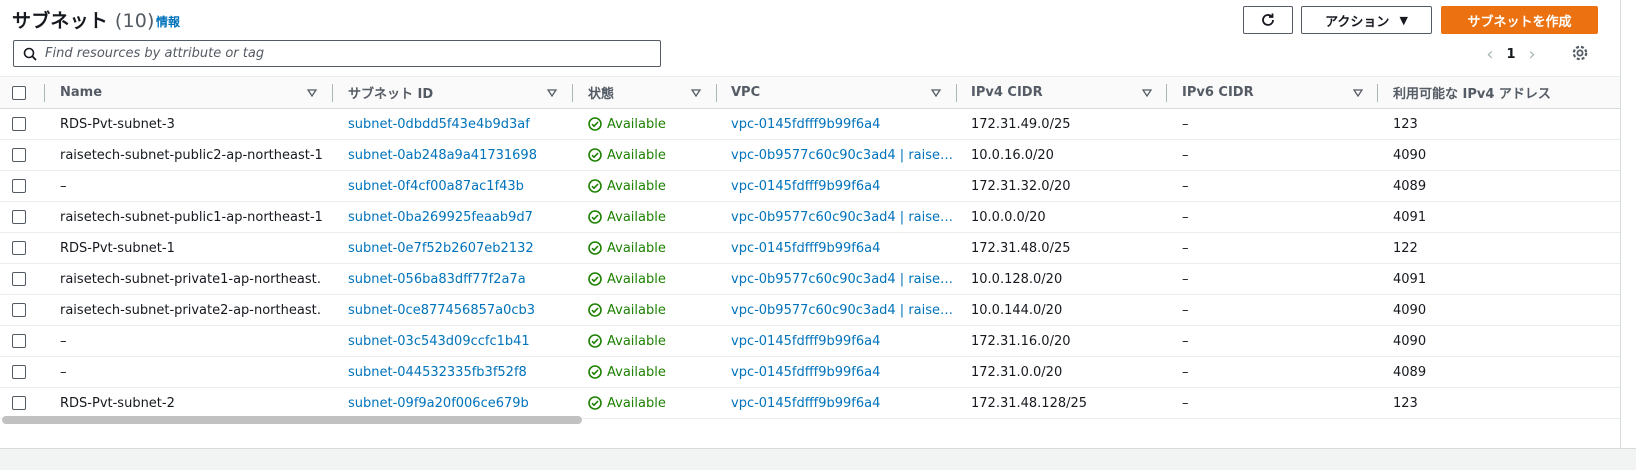 This screenshot has width=1636, height=470. Describe the element at coordinates (292, 420) in the screenshot. I see `horizontal-scrollbar` at that location.